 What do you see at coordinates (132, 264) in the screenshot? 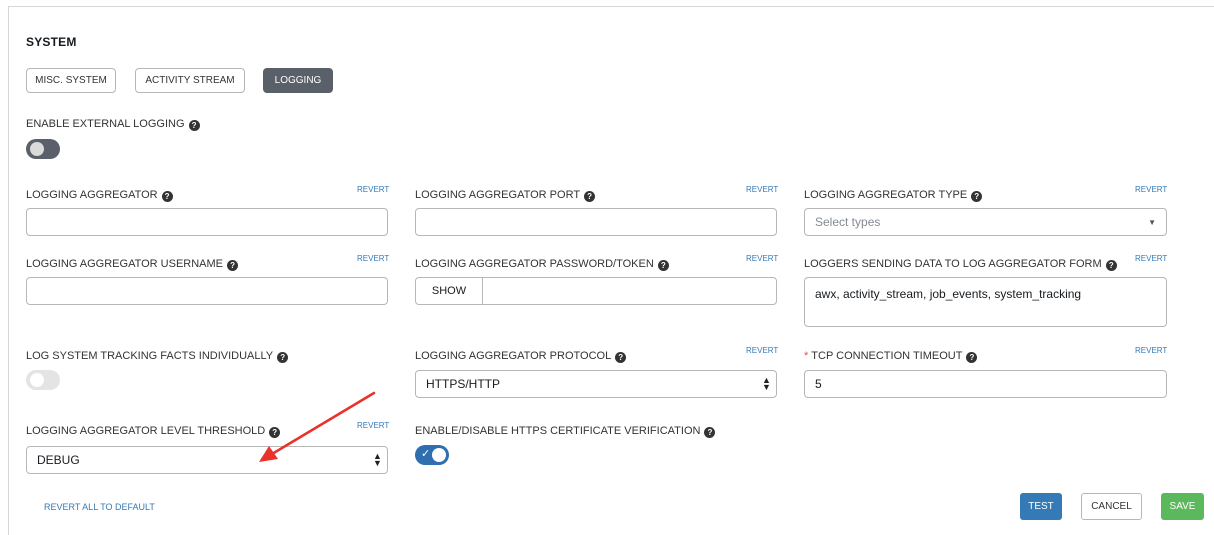
I see `logging-aggregator-username-label: LOGGING AGGREGATOR USERNAME?` at bounding box center [132, 264].